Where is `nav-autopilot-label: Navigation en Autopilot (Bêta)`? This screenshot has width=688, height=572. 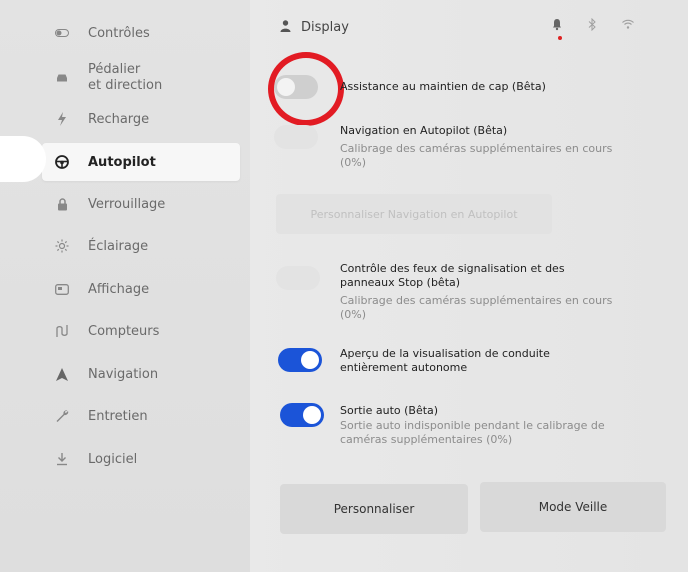 nav-autopilot-label: Navigation en Autopilot (Bêta) is located at coordinates (424, 130).